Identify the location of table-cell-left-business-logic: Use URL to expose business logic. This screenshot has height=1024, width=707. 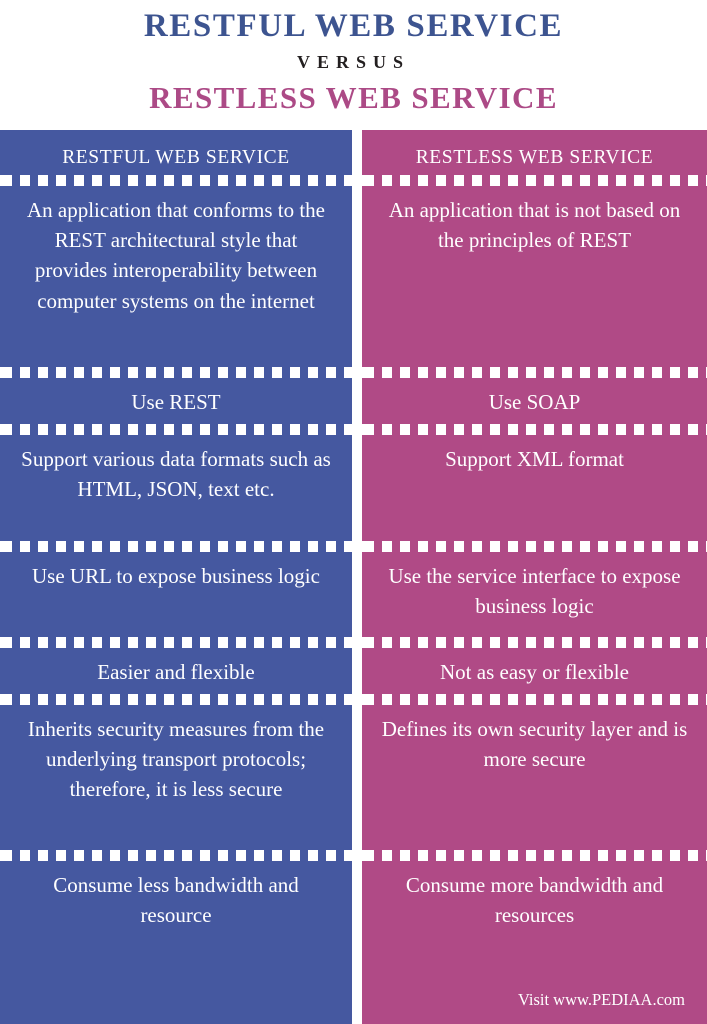
(176, 600).